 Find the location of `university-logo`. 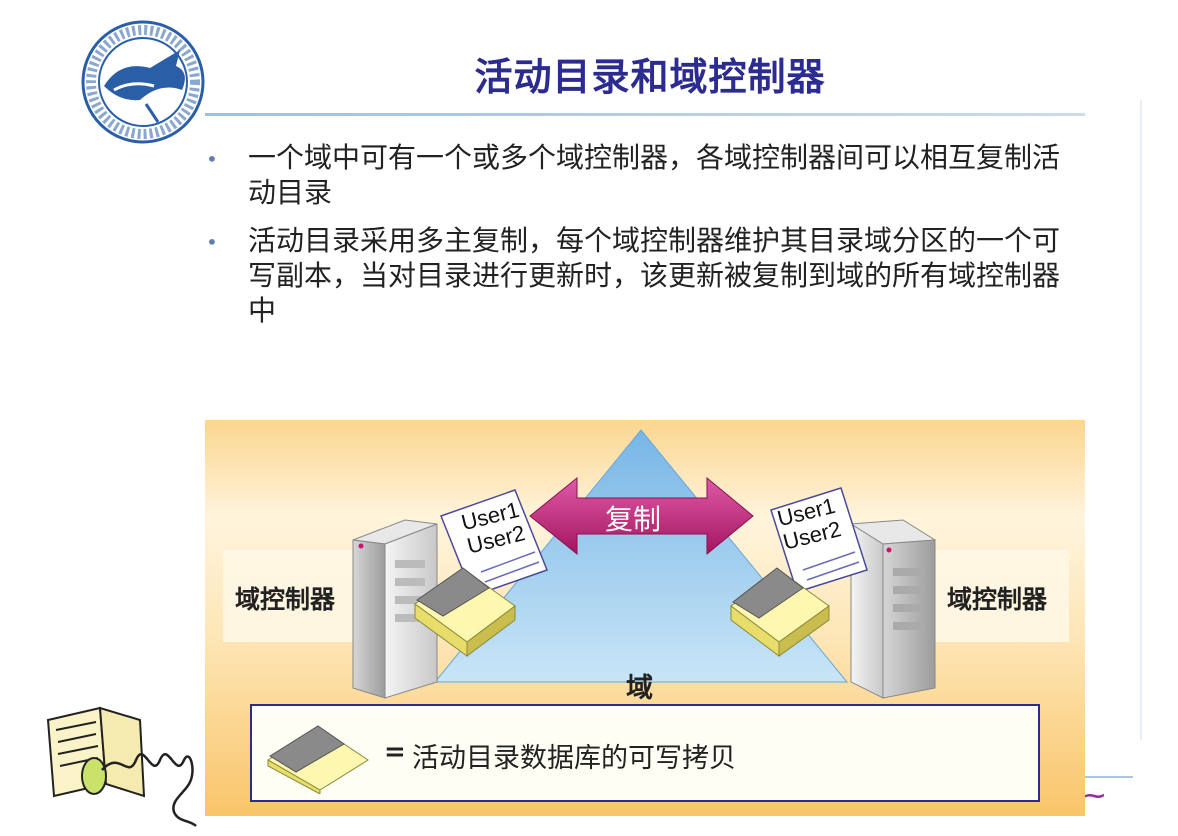

university-logo is located at coordinates (143, 82).